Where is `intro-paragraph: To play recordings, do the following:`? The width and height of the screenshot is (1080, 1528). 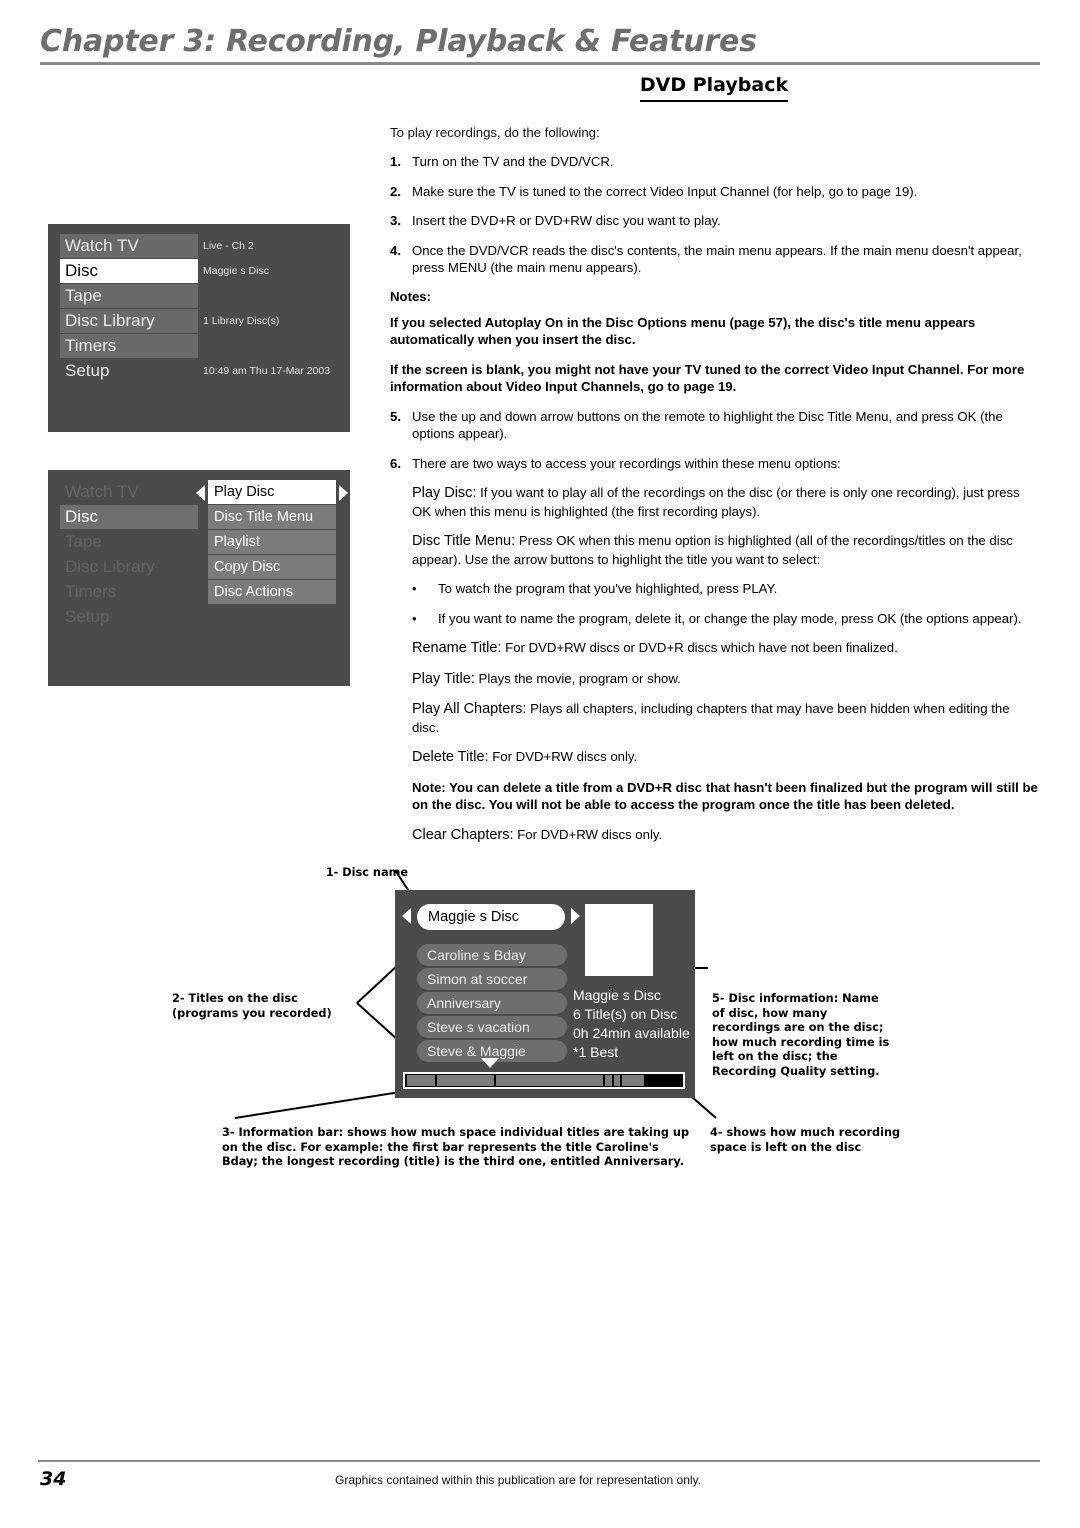 intro-paragraph: To play recordings, do the following: is located at coordinates (495, 132).